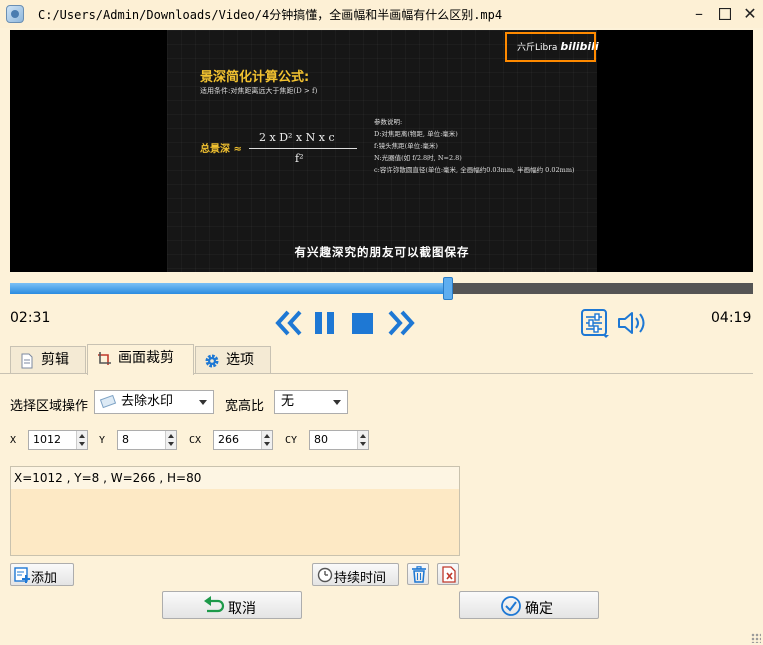 This screenshot has height=645, width=763. What do you see at coordinates (511, 606) in the screenshot?
I see `check-circle-icon` at bounding box center [511, 606].